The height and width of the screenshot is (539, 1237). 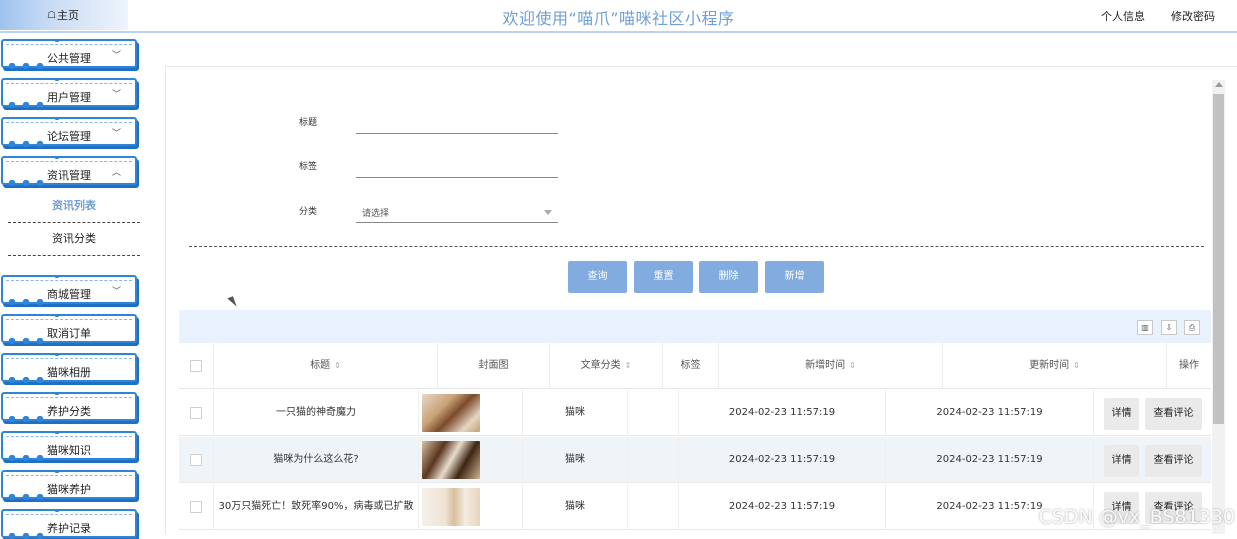 I want to click on title-cell: 猫咪为什么这么花?, so click(x=316, y=460).